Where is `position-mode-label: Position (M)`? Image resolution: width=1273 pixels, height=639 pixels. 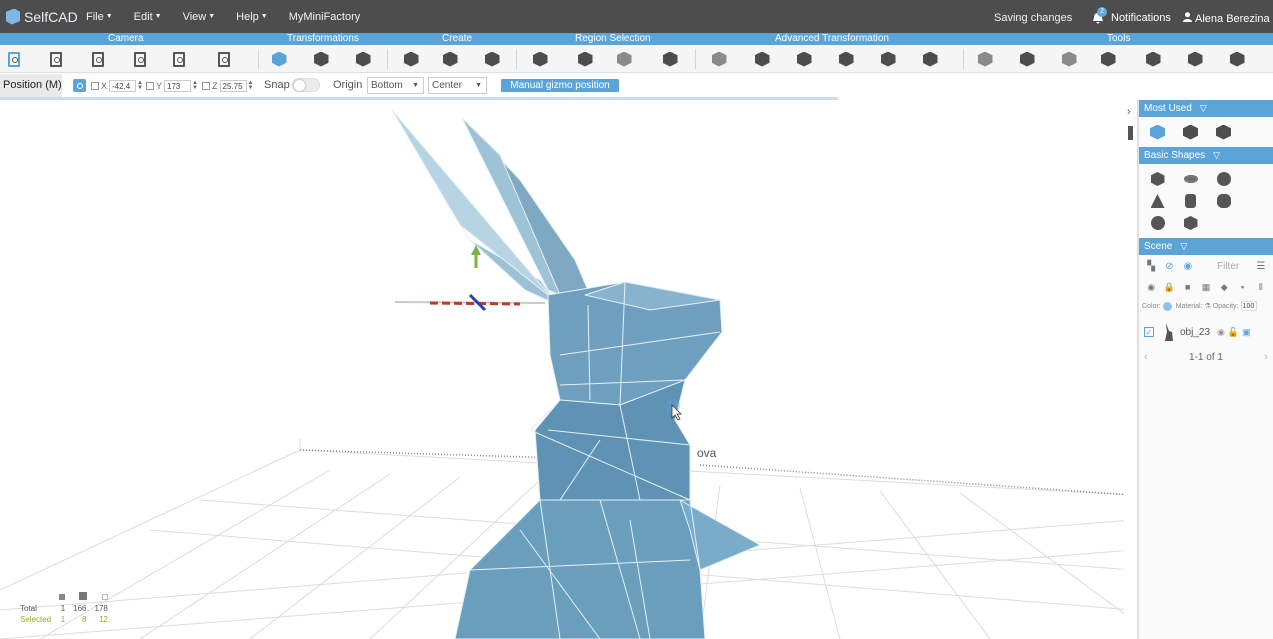 position-mode-label: Position (M) is located at coordinates (31, 85).